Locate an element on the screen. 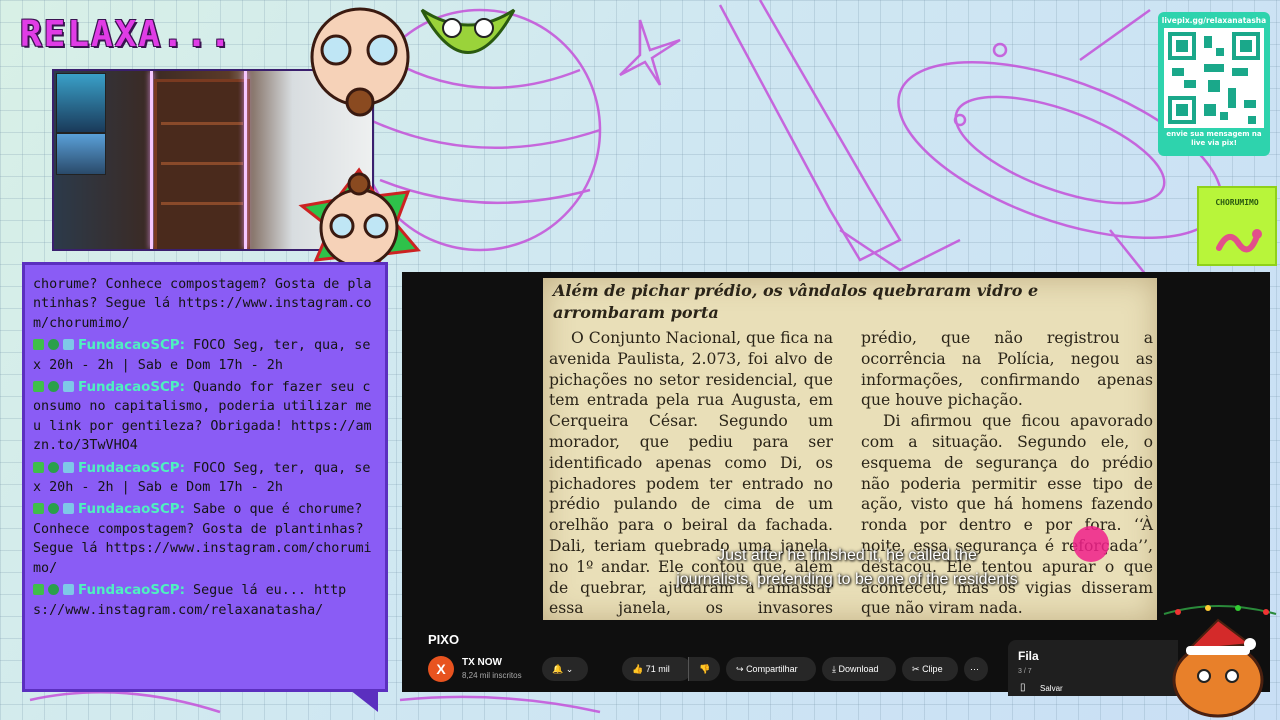 The width and height of the screenshot is (1280, 720). livepix-message: envie sua mensagem na live via pix! is located at coordinates (1214, 138).